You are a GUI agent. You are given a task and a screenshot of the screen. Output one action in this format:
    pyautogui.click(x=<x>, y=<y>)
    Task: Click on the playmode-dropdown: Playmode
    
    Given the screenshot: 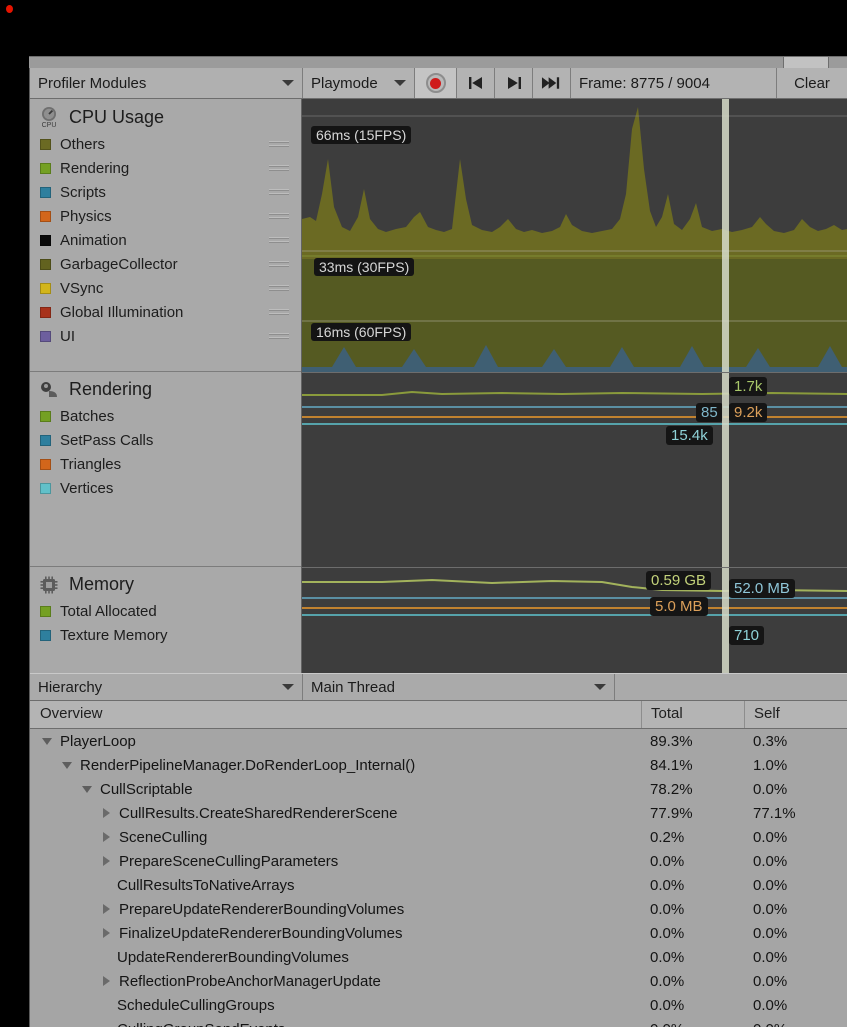 What is the action you would take?
    pyautogui.click(x=359, y=83)
    